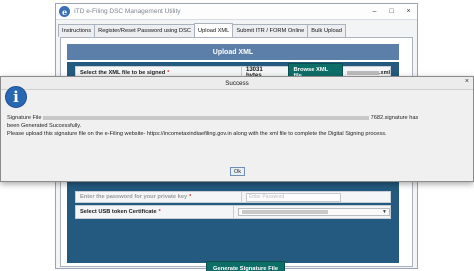 The image size is (474, 271). What do you see at coordinates (44, 126) in the screenshot?
I see `dialog-message-line-2: been Generated Successfully.` at bounding box center [44, 126].